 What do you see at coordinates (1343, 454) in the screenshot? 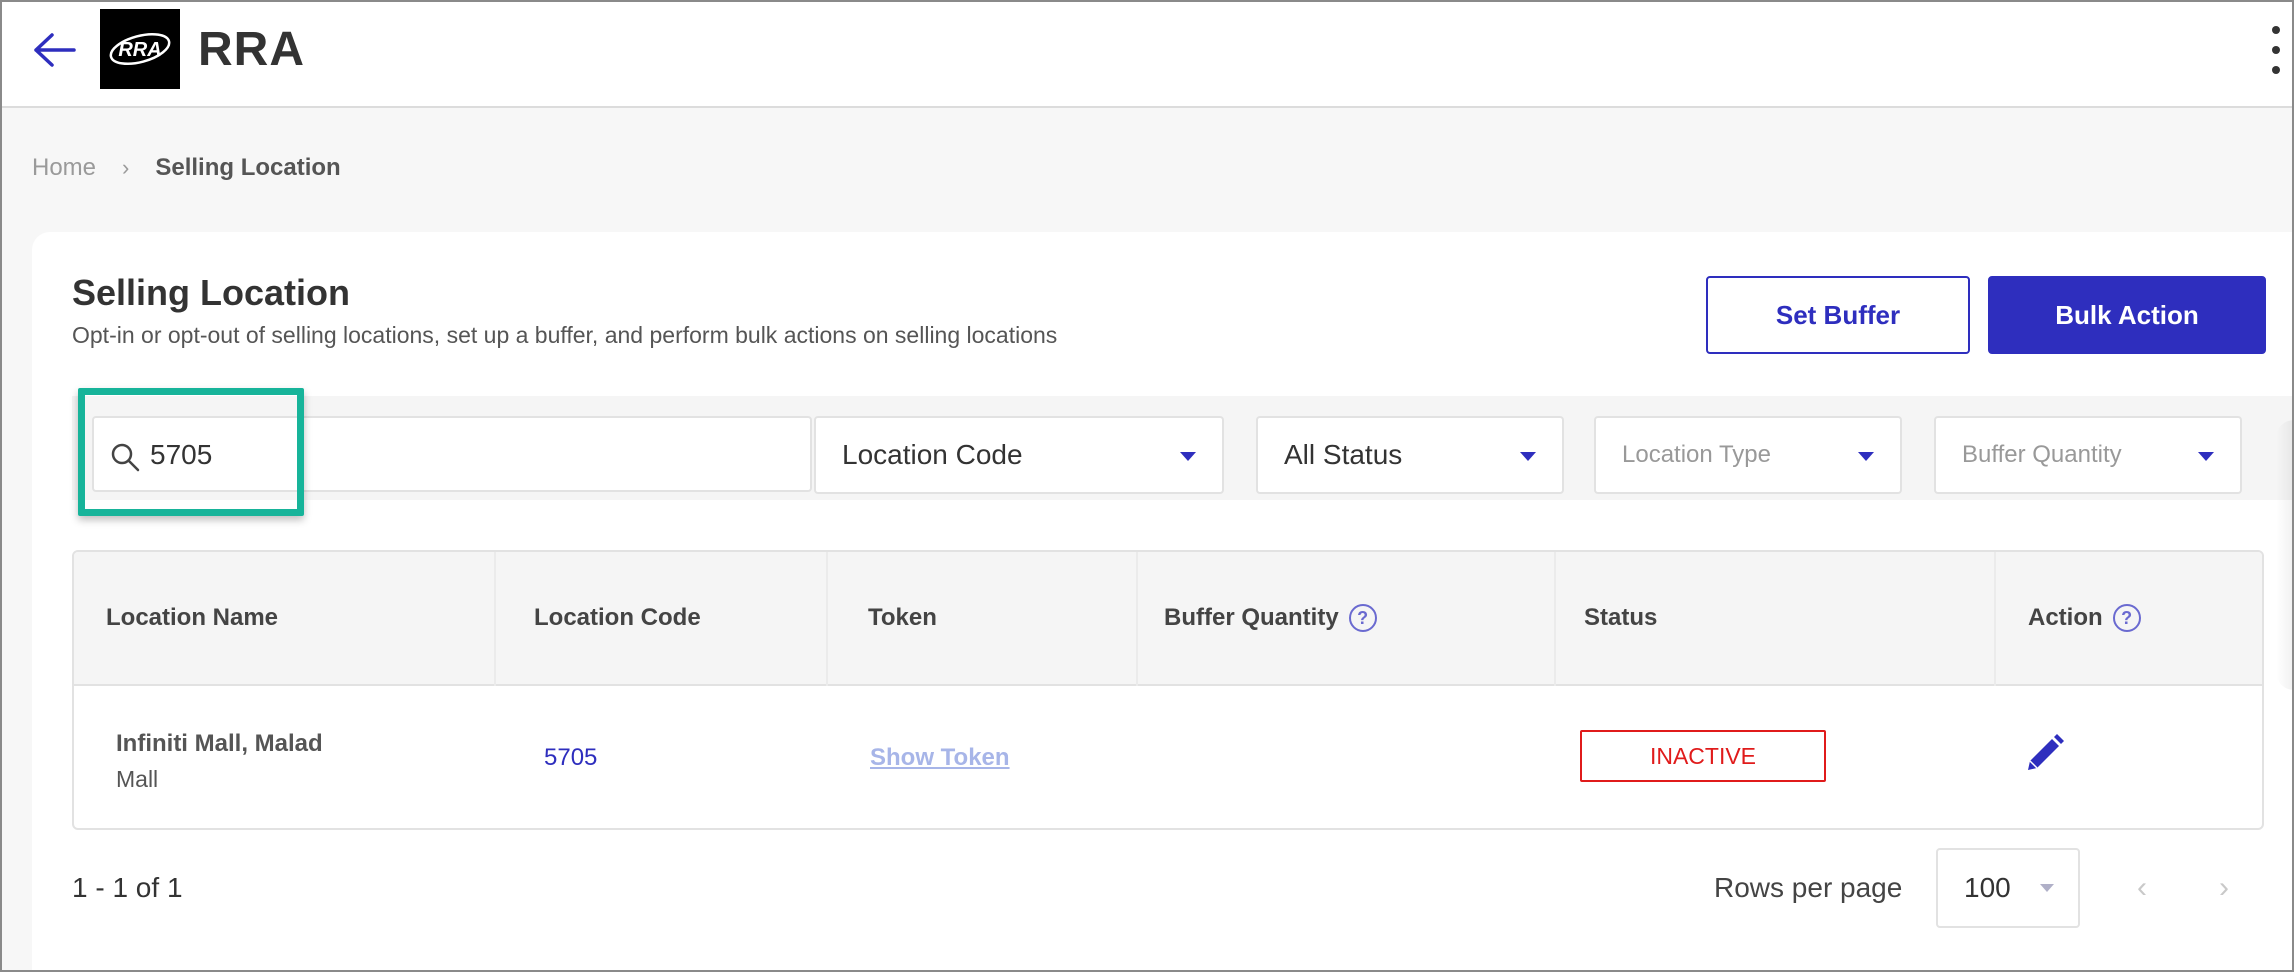
I see `status-value: All Status` at bounding box center [1343, 454].